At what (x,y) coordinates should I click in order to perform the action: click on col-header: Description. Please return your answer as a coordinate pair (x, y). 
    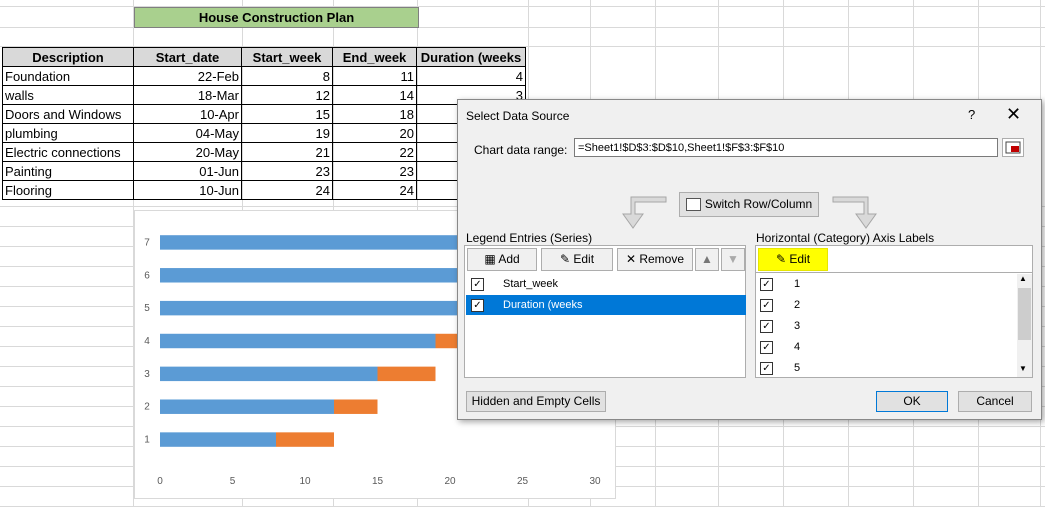
    Looking at the image, I should click on (68, 57).